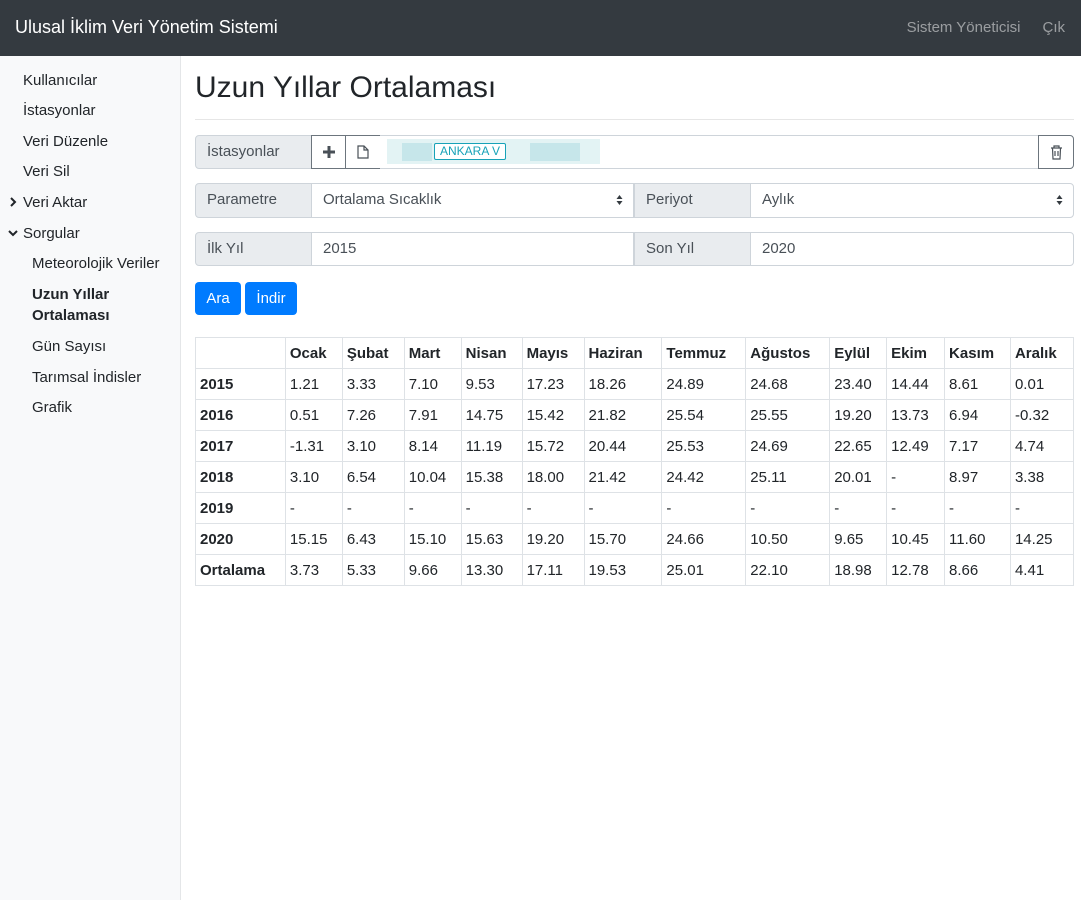  Describe the element at coordinates (788, 415) in the screenshot. I see `table-cell: 25.55` at that location.